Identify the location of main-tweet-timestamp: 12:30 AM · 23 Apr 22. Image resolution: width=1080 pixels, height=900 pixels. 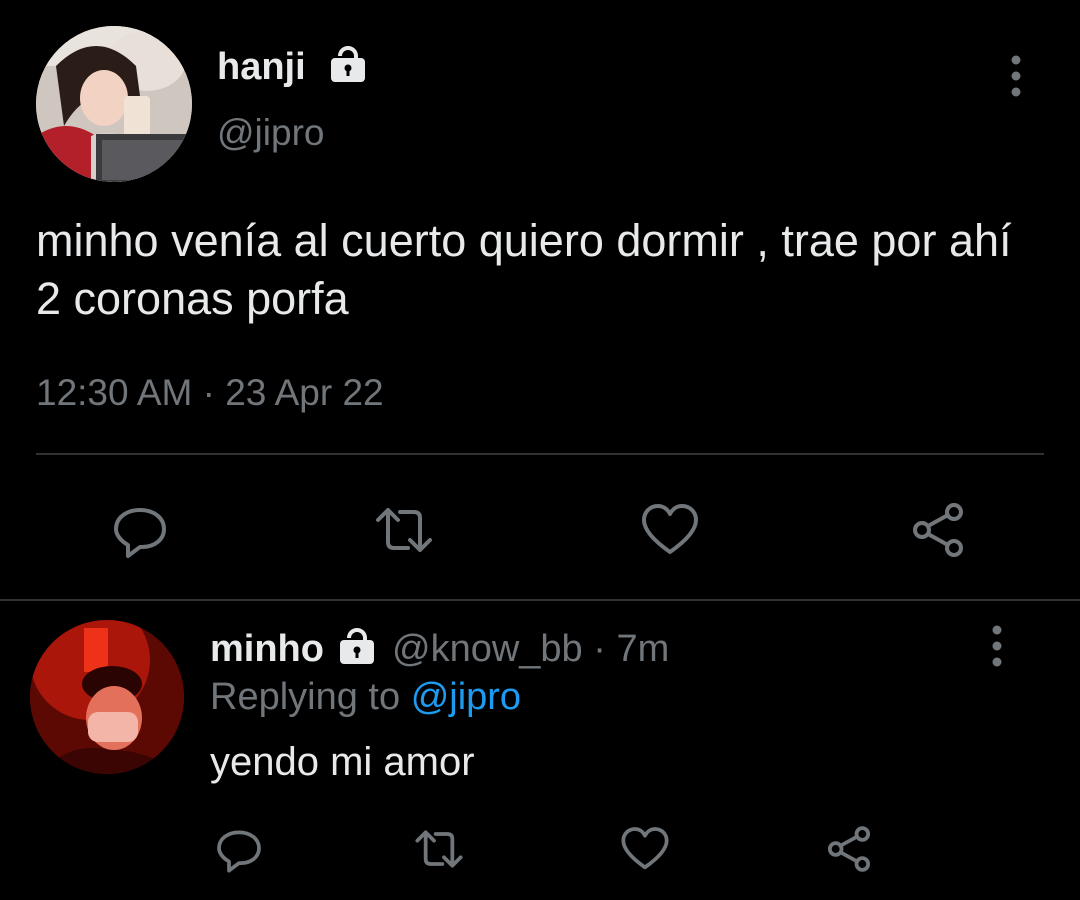
(210, 393).